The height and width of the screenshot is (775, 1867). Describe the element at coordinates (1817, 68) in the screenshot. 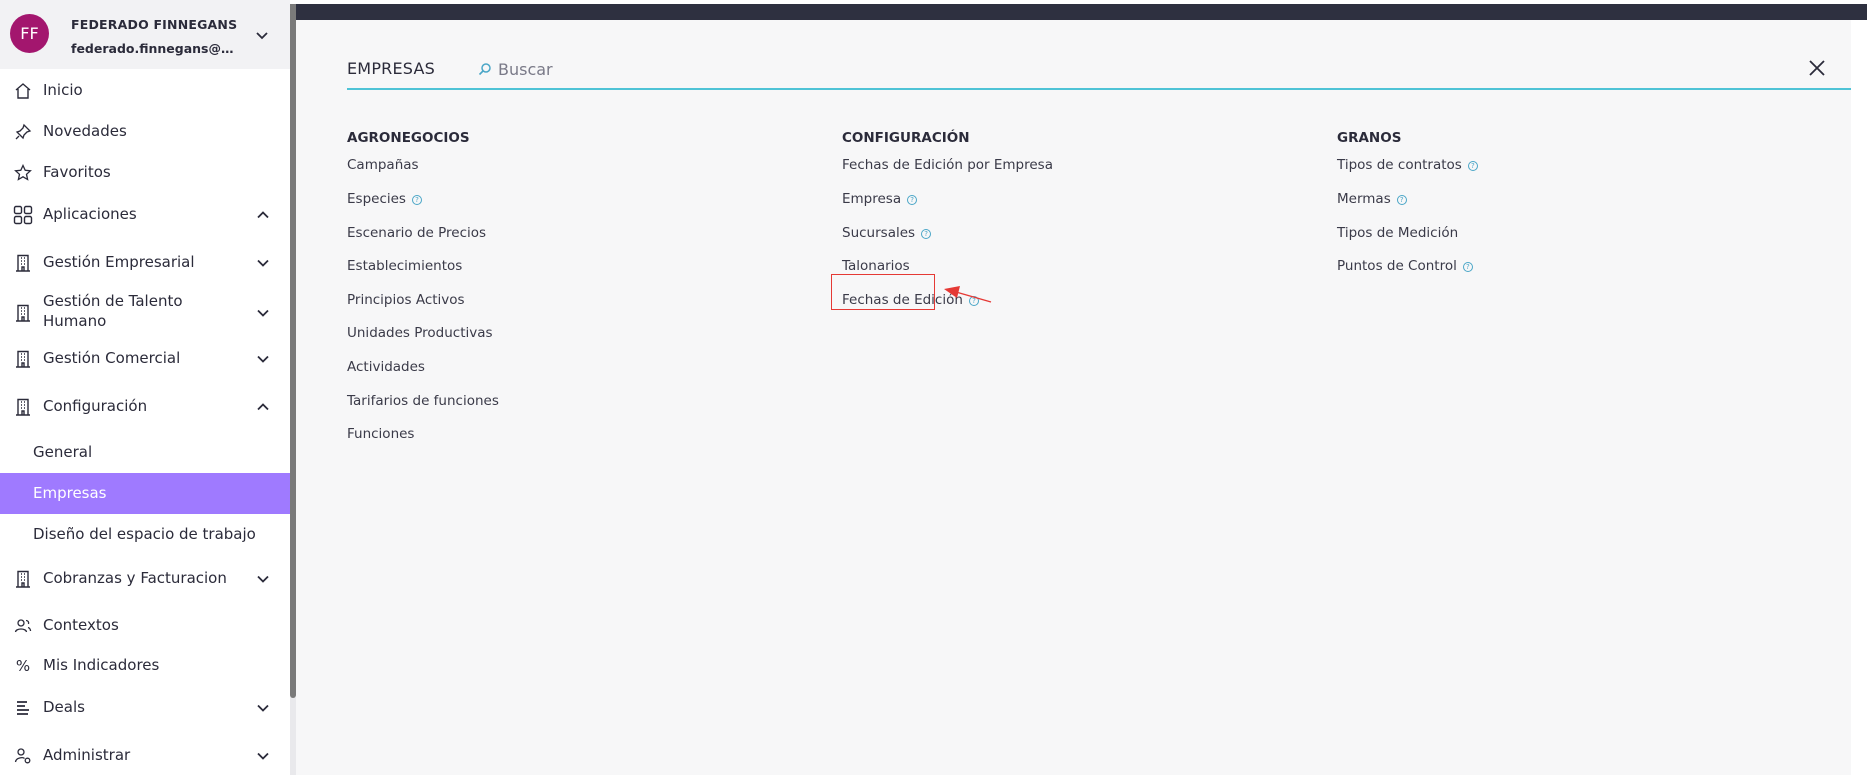

I see `close-icon` at that location.